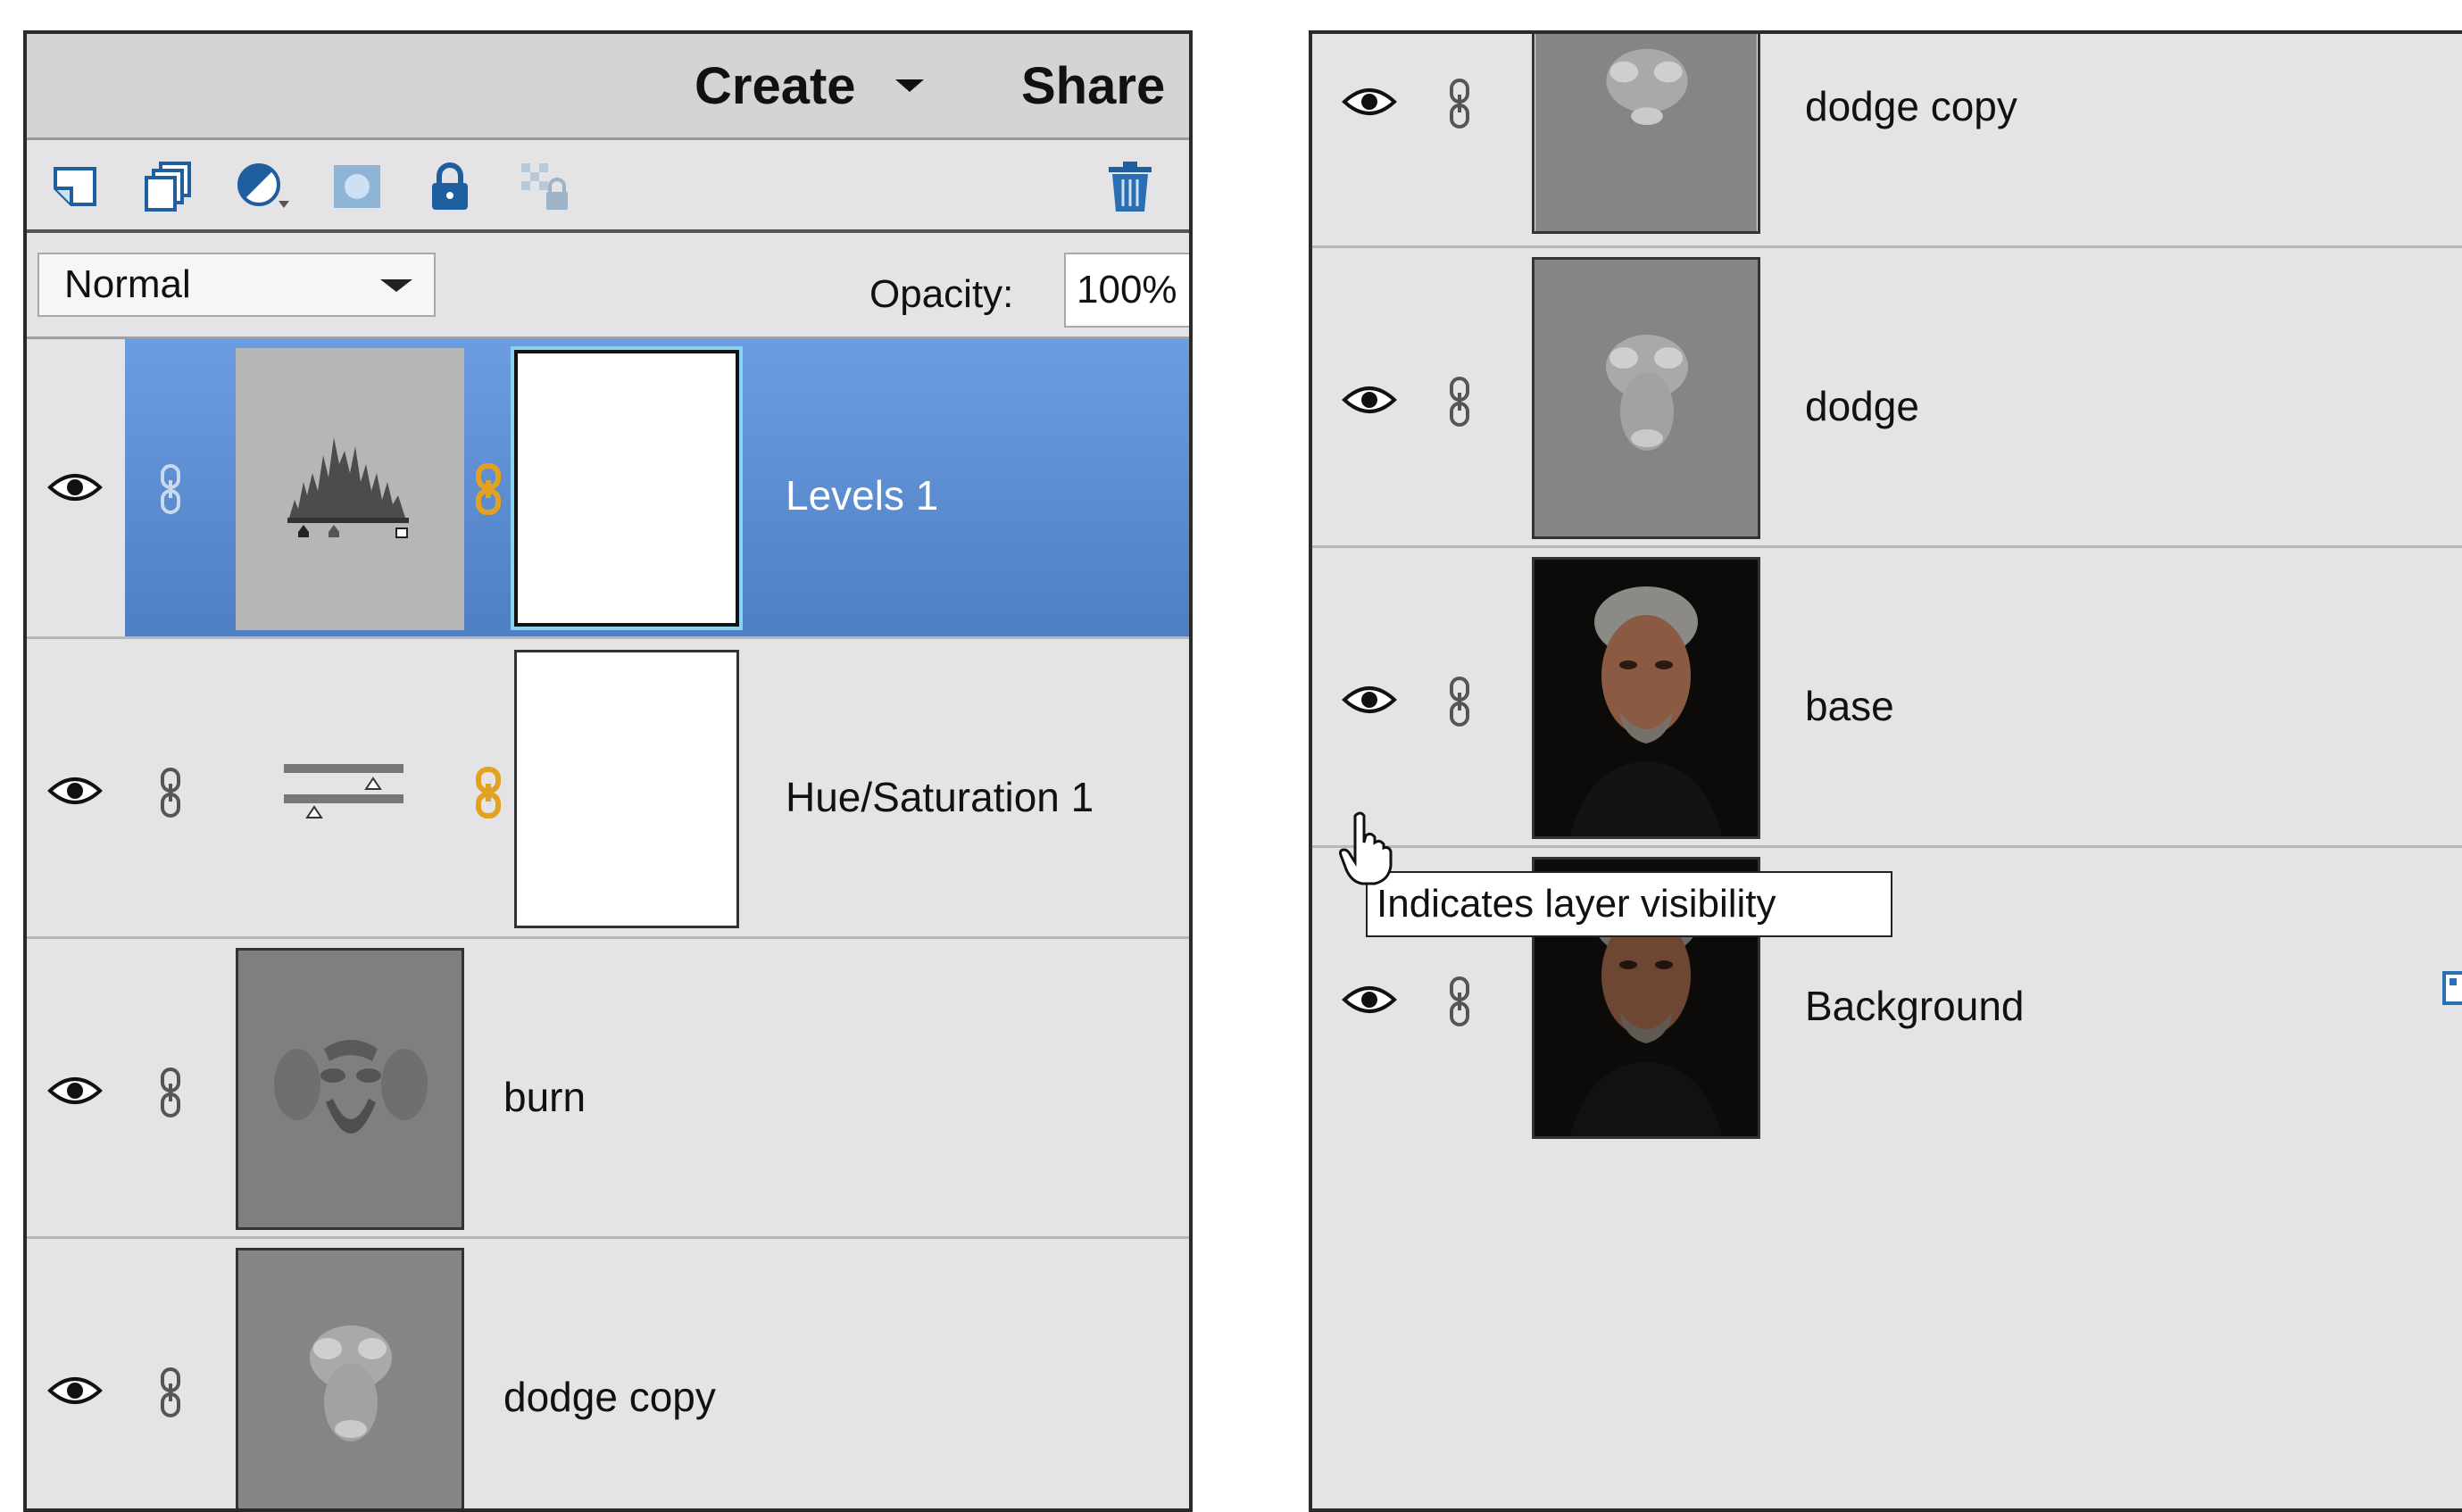 This screenshot has height=1512, width=2462. Describe the element at coordinates (1130, 187) in the screenshot. I see `trash-icon` at that location.